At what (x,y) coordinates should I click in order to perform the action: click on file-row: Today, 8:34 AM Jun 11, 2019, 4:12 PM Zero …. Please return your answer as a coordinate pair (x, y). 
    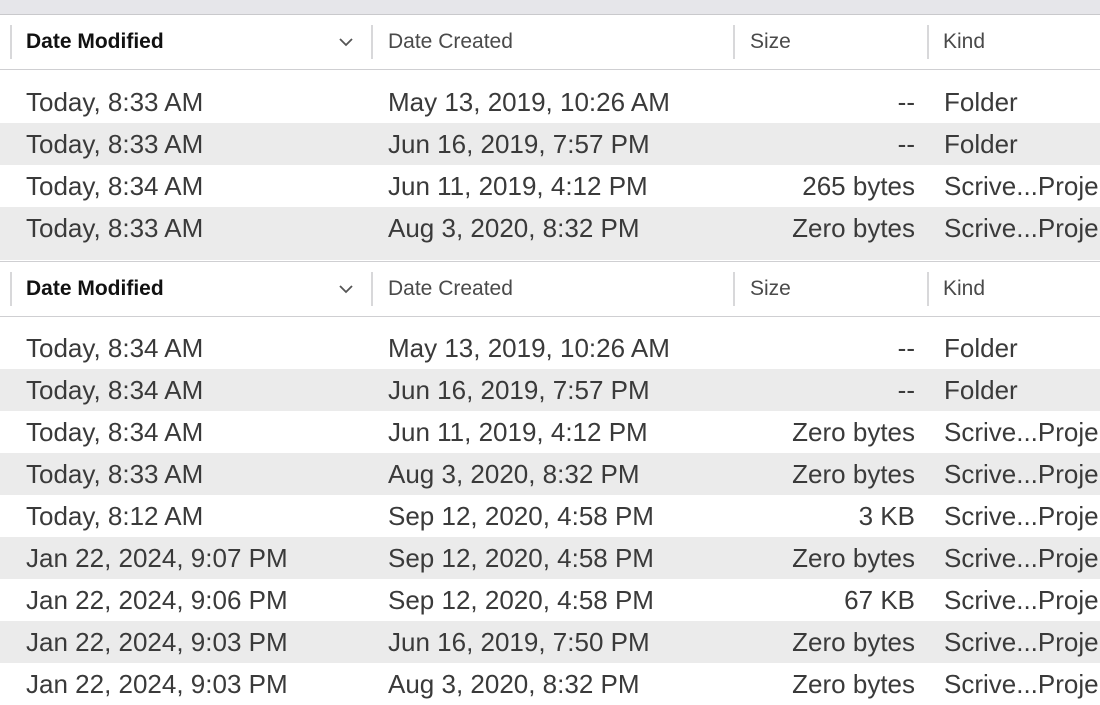
    Looking at the image, I should click on (550, 432).